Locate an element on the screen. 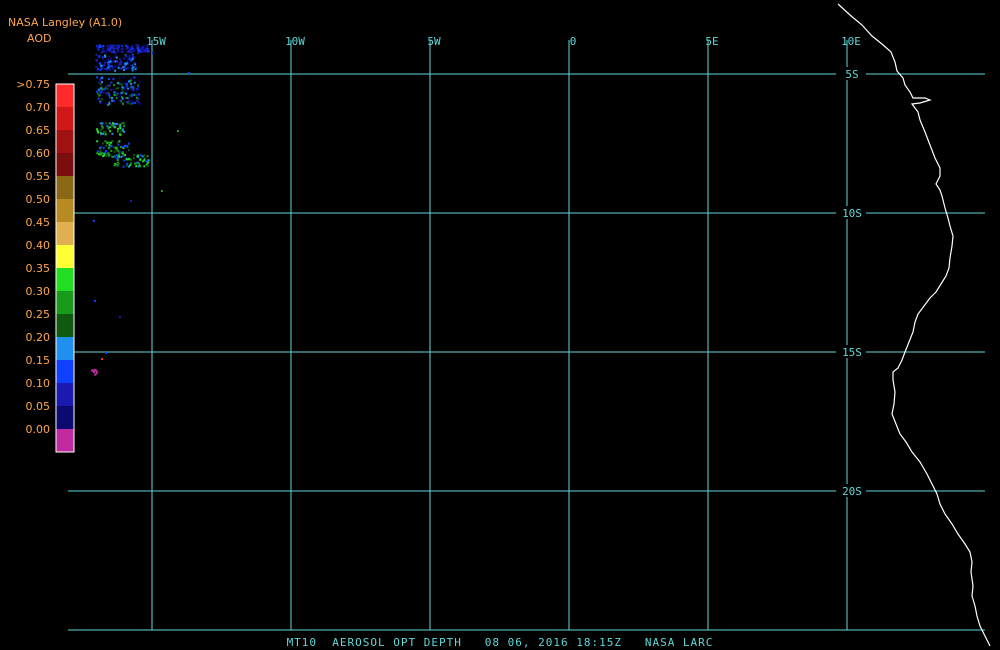  legend-label: 0.40 is located at coordinates (38, 245).